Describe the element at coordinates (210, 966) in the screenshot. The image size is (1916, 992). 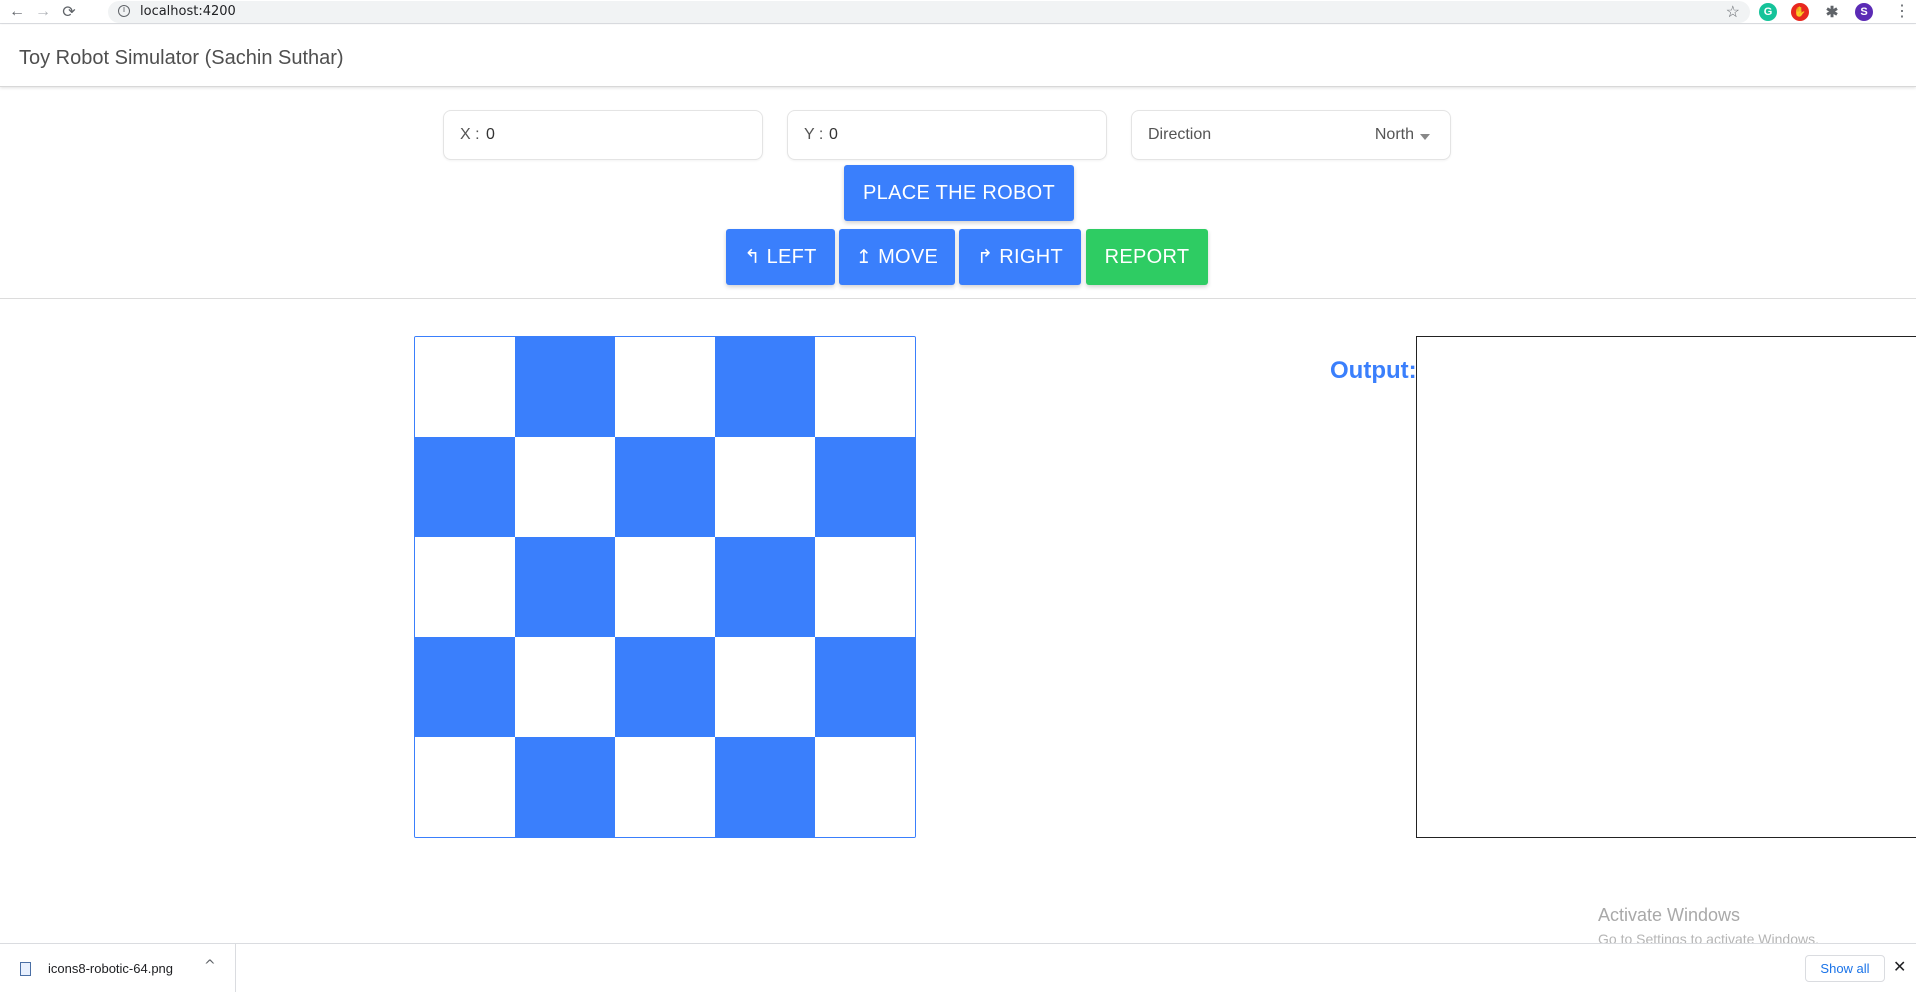
I see `chevron-up-icon: ^` at that location.